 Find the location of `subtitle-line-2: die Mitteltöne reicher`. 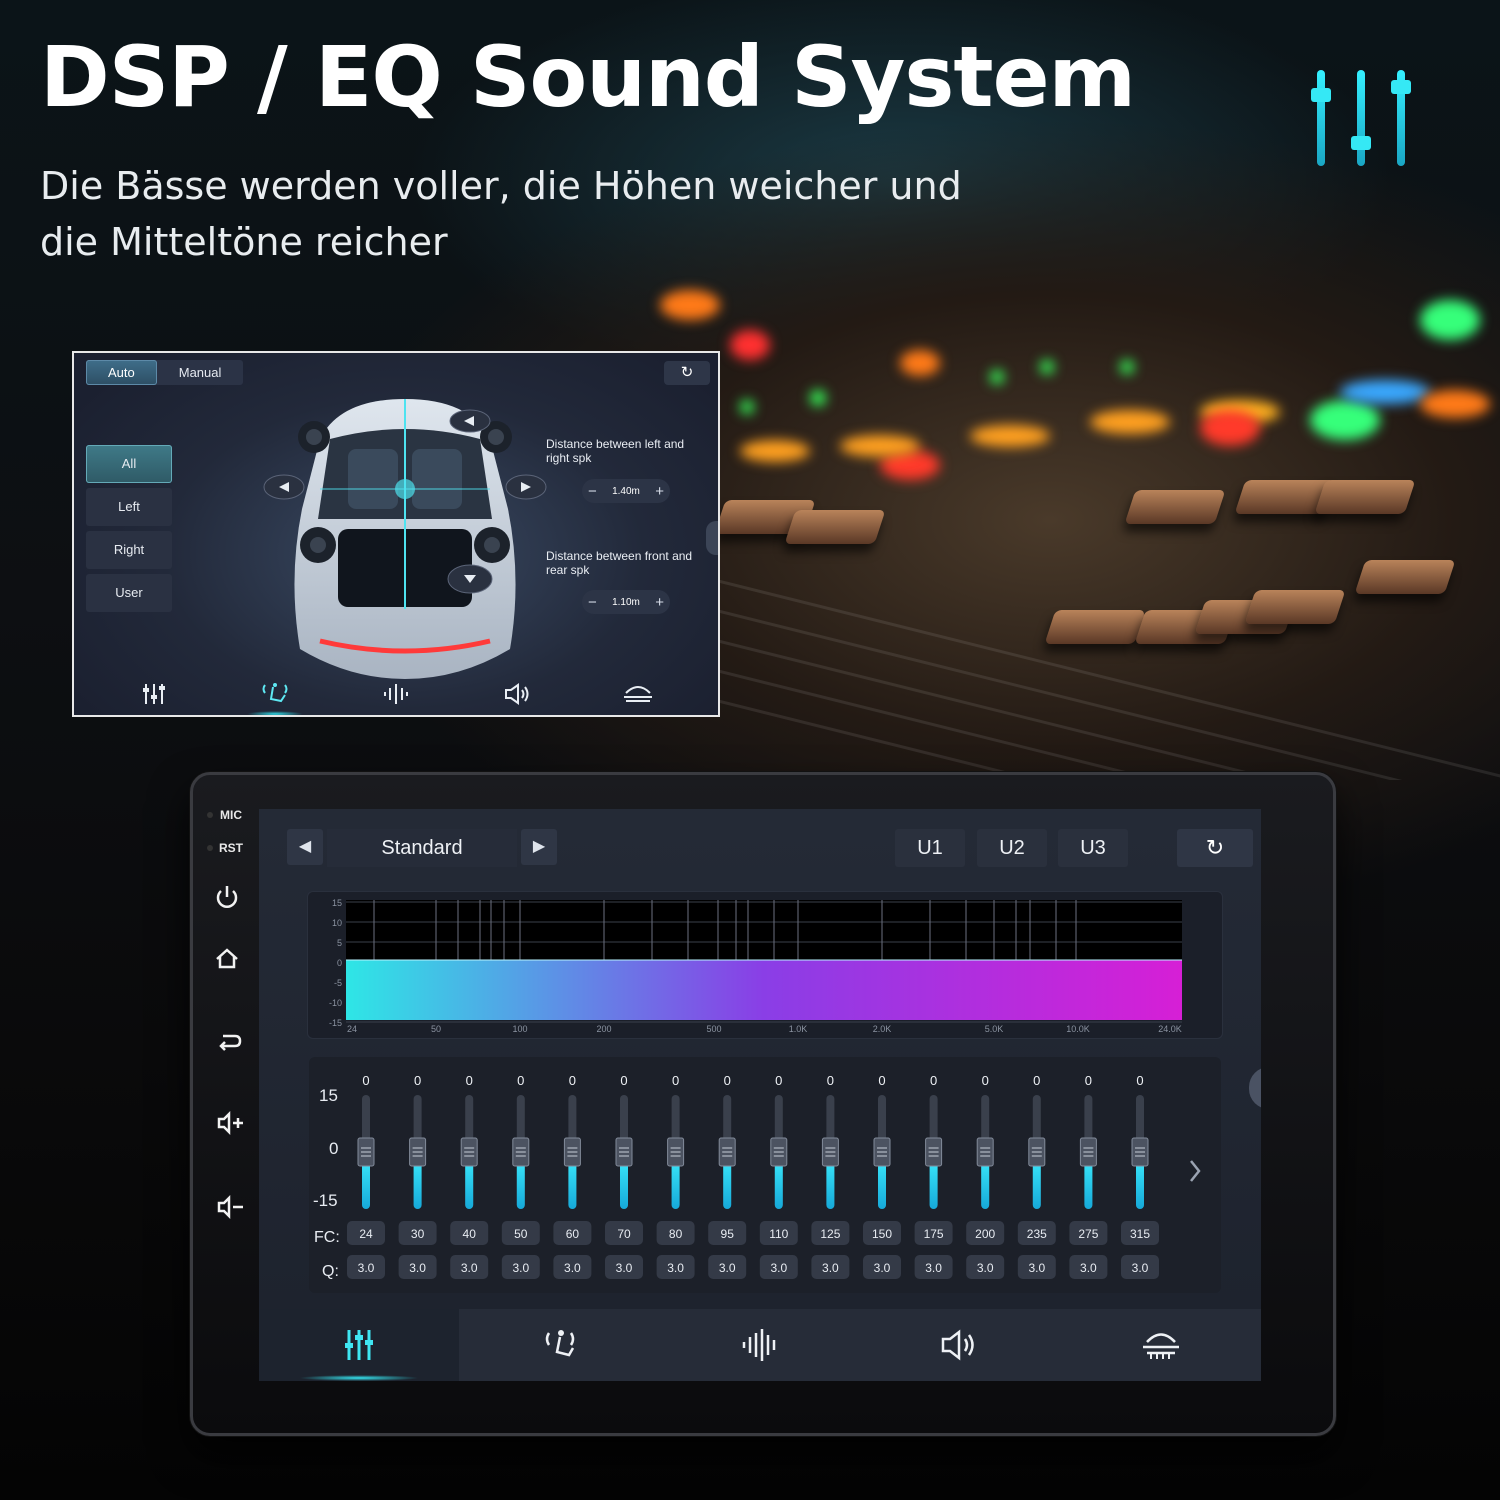

subtitle-line-2: die Mitteltöne reicher is located at coordinates (244, 242).